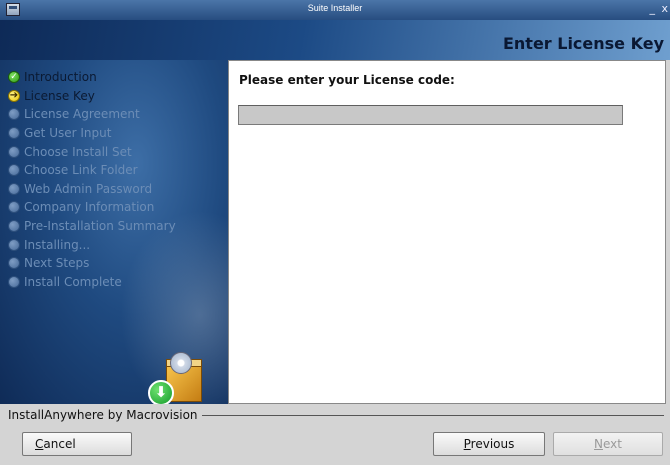 Image resolution: width=670 pixels, height=465 pixels. What do you see at coordinates (598, 444) in the screenshot?
I see `next-mnemonic: N` at bounding box center [598, 444].